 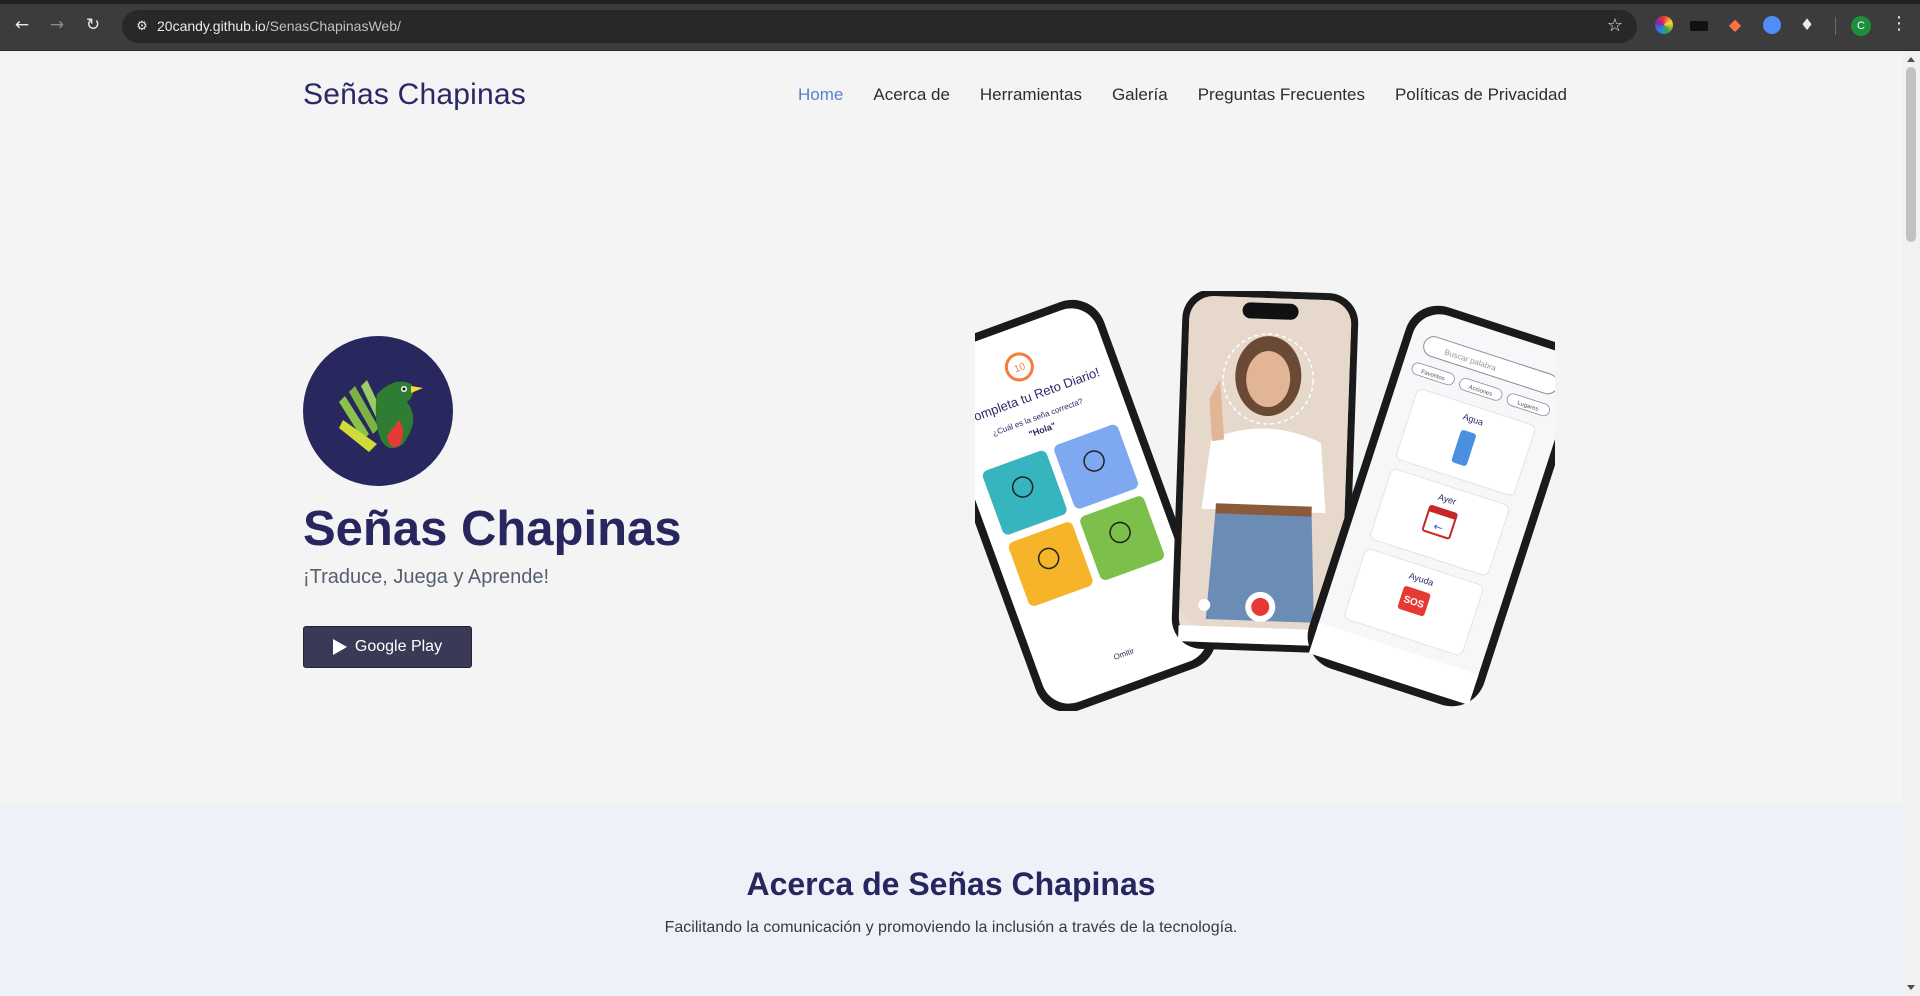 I want to click on scroll-down-icon, so click(x=1911, y=987).